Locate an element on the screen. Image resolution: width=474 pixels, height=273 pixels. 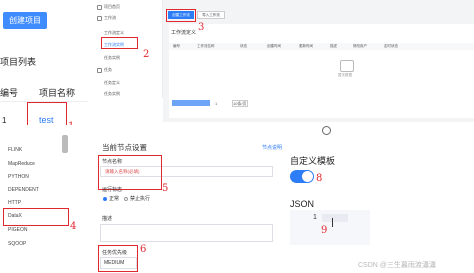
watermark: CSDN @三生暮雨渡瀟瀟 is located at coordinates (397, 265).